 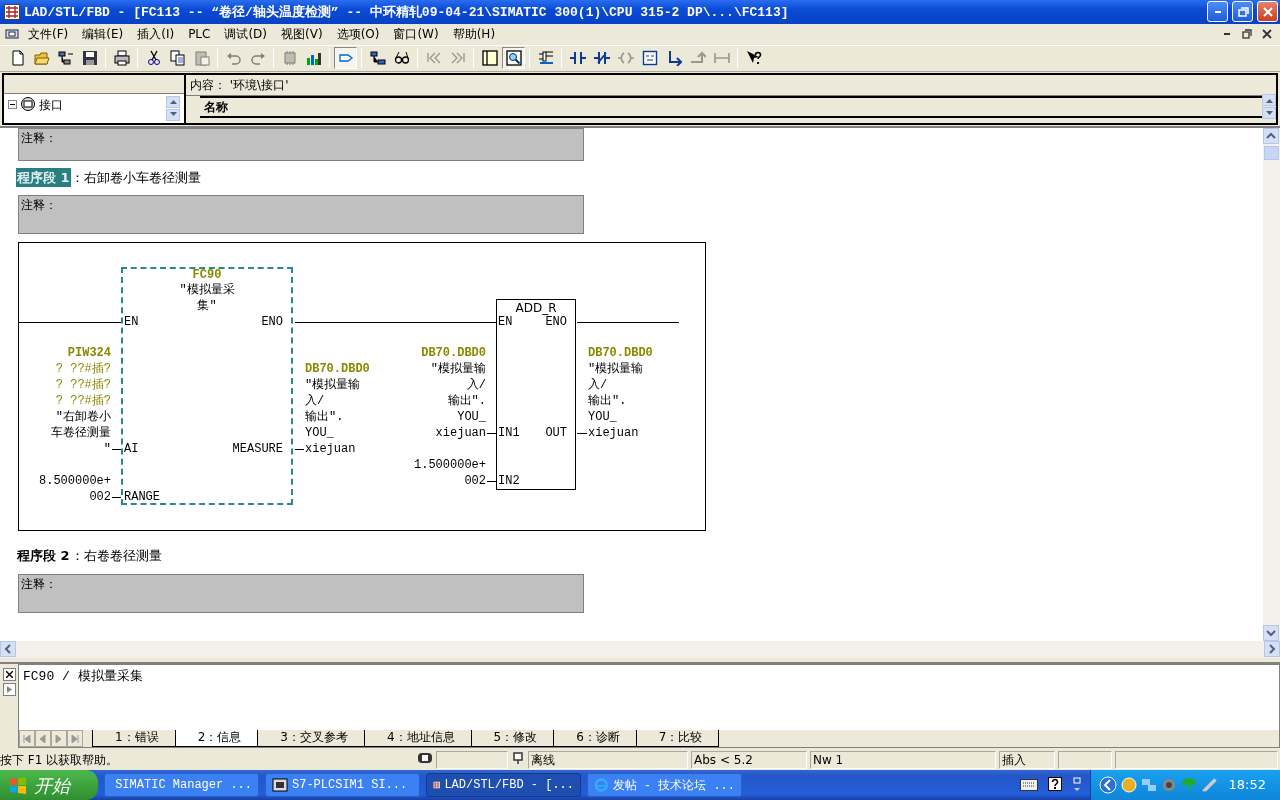 What do you see at coordinates (215, 107) in the screenshot?
I see `column-header: 名称` at bounding box center [215, 107].